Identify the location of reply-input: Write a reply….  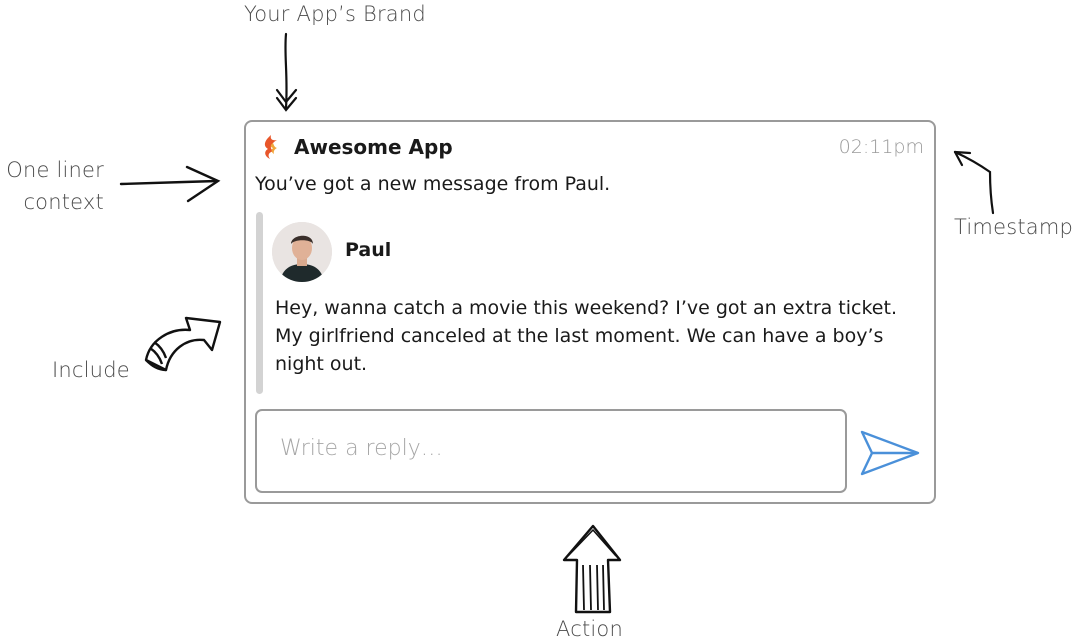
(551, 451).